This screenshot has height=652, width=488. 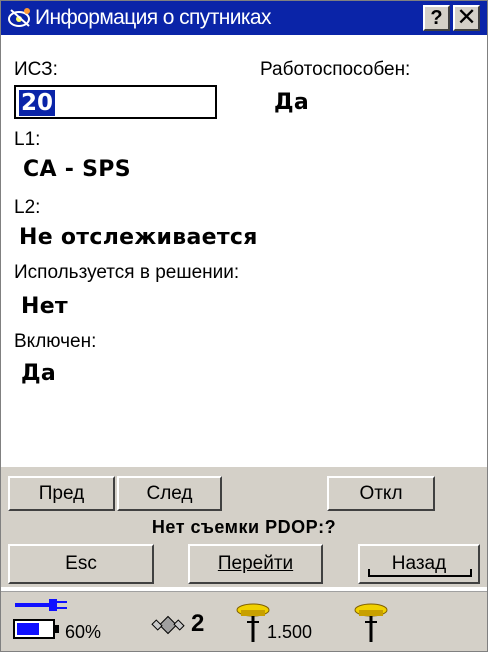 I want to click on used-in-solution-label: Используется в решении:, so click(x=127, y=272).